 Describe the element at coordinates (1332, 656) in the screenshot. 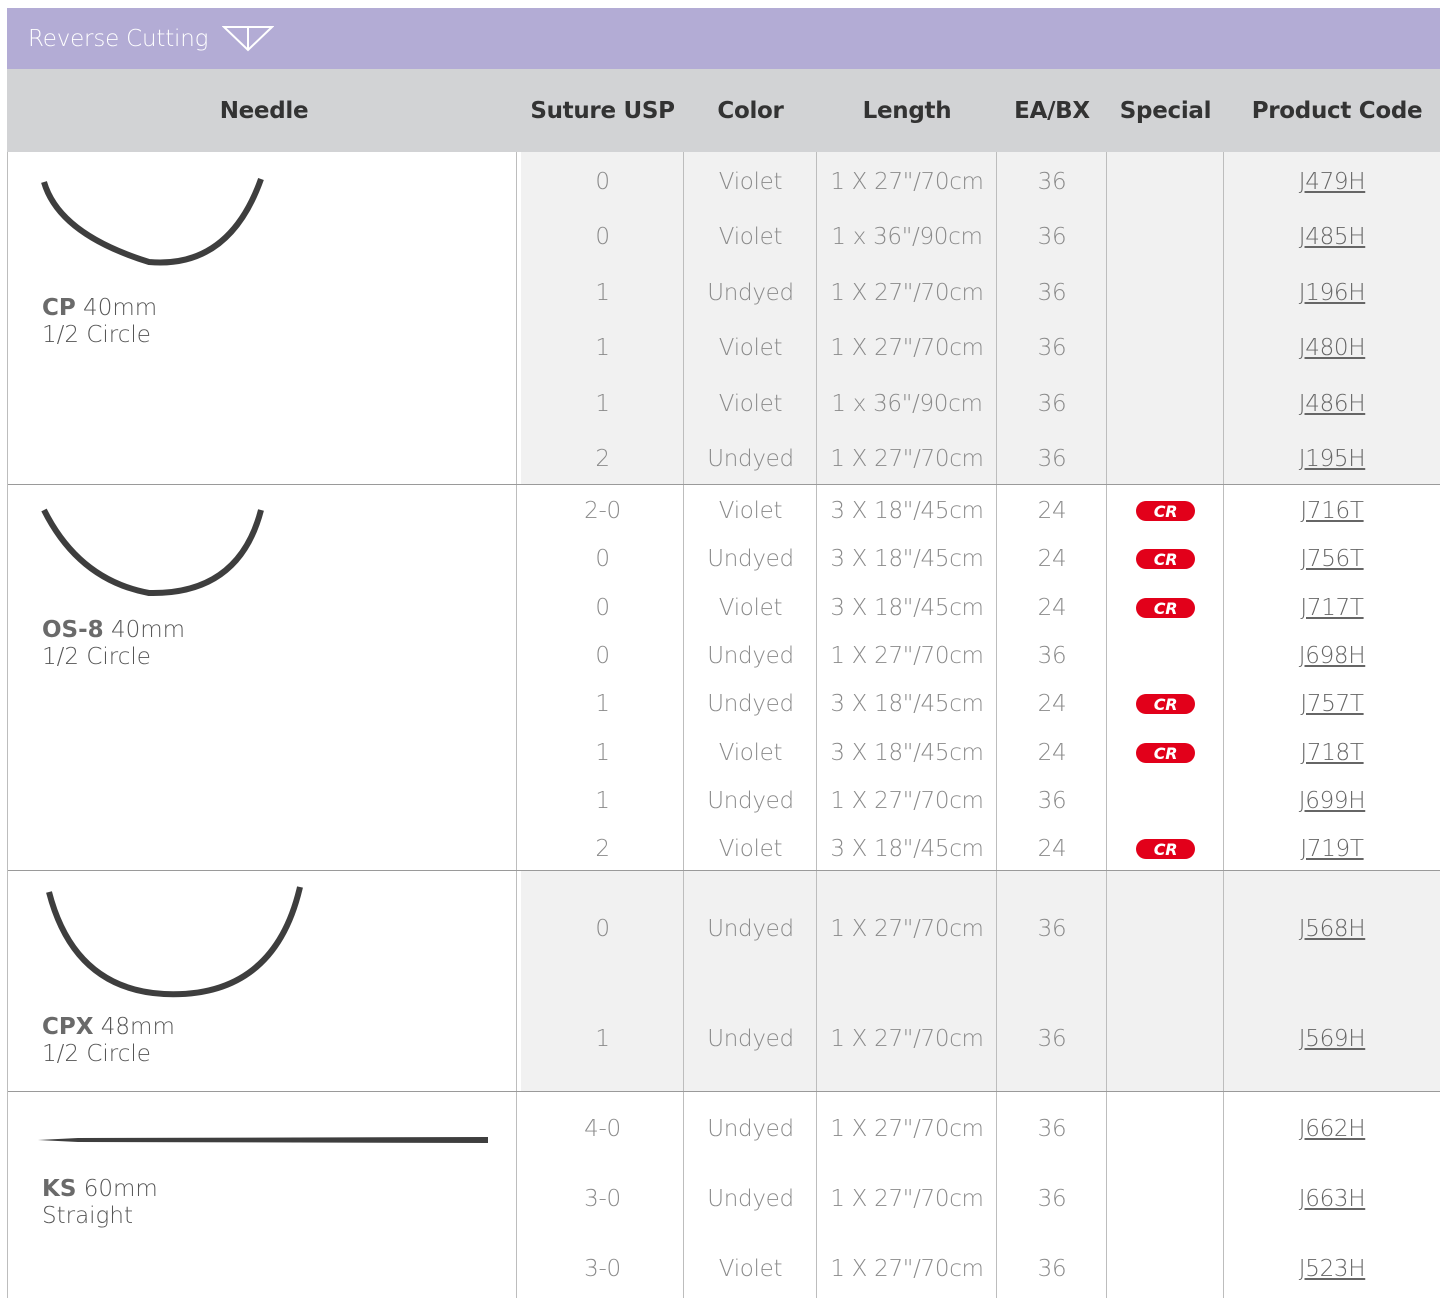

I see `product-code-link: J698H` at that location.